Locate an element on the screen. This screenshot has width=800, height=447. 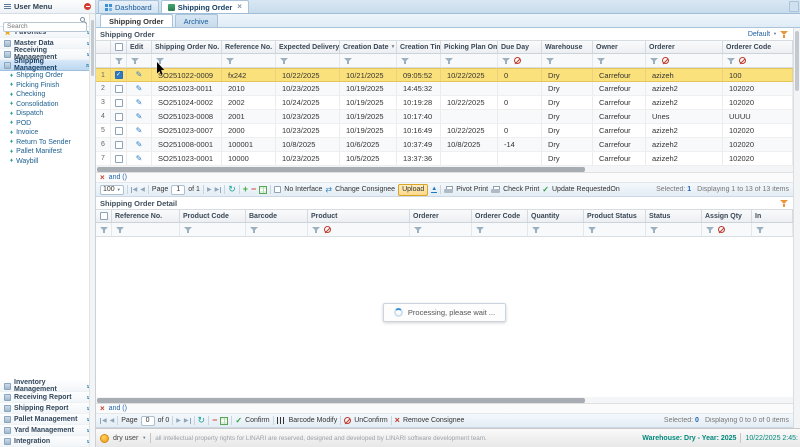
col-quantity: Quantity is located at coordinates (556, 216).